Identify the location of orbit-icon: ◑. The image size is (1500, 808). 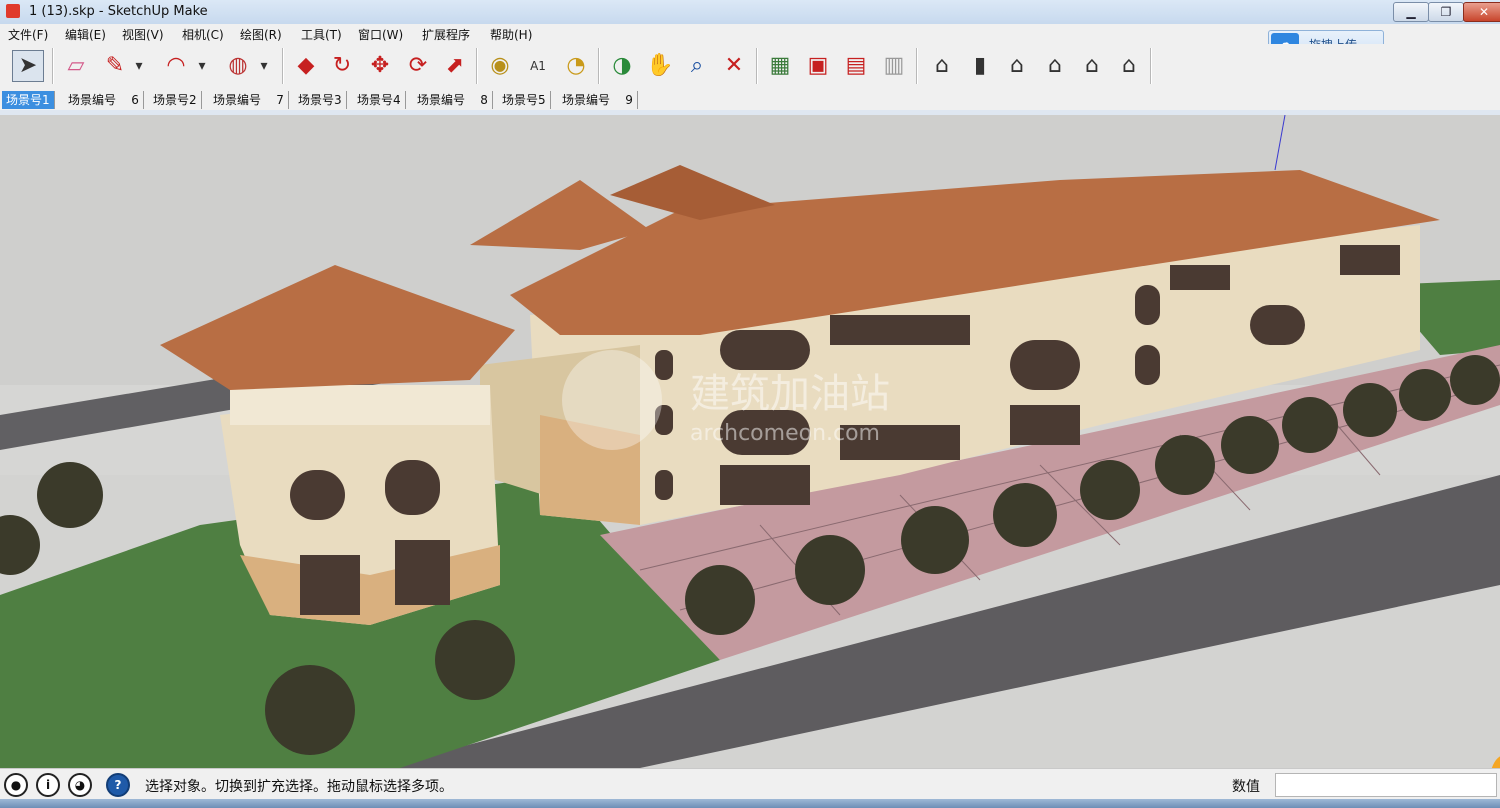
(622, 65).